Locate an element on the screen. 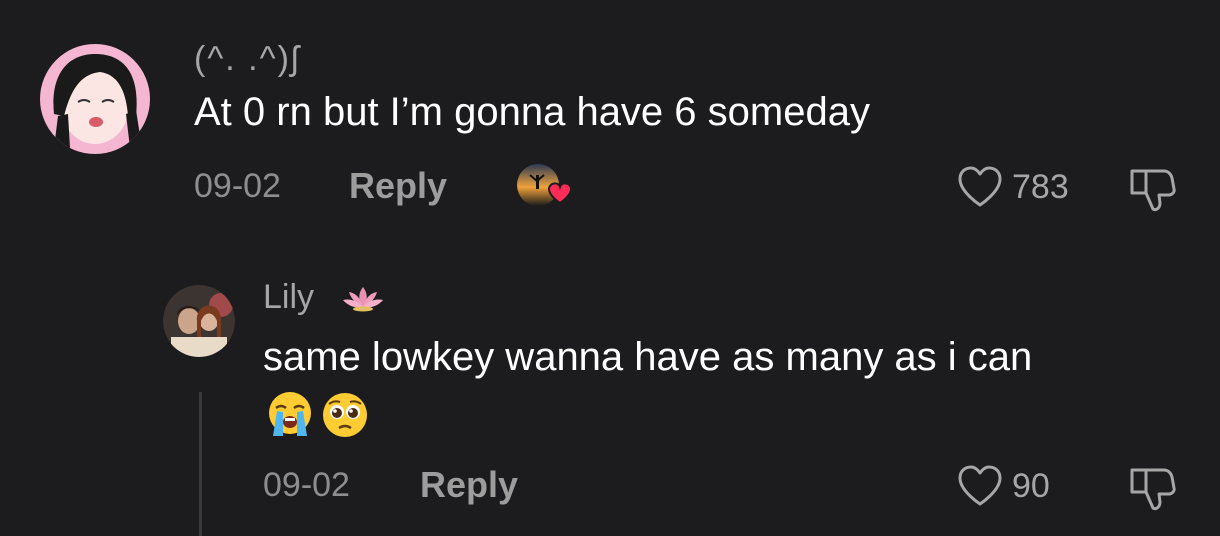 The height and width of the screenshot is (536, 1220). commenter-avatar is located at coordinates (95, 99).